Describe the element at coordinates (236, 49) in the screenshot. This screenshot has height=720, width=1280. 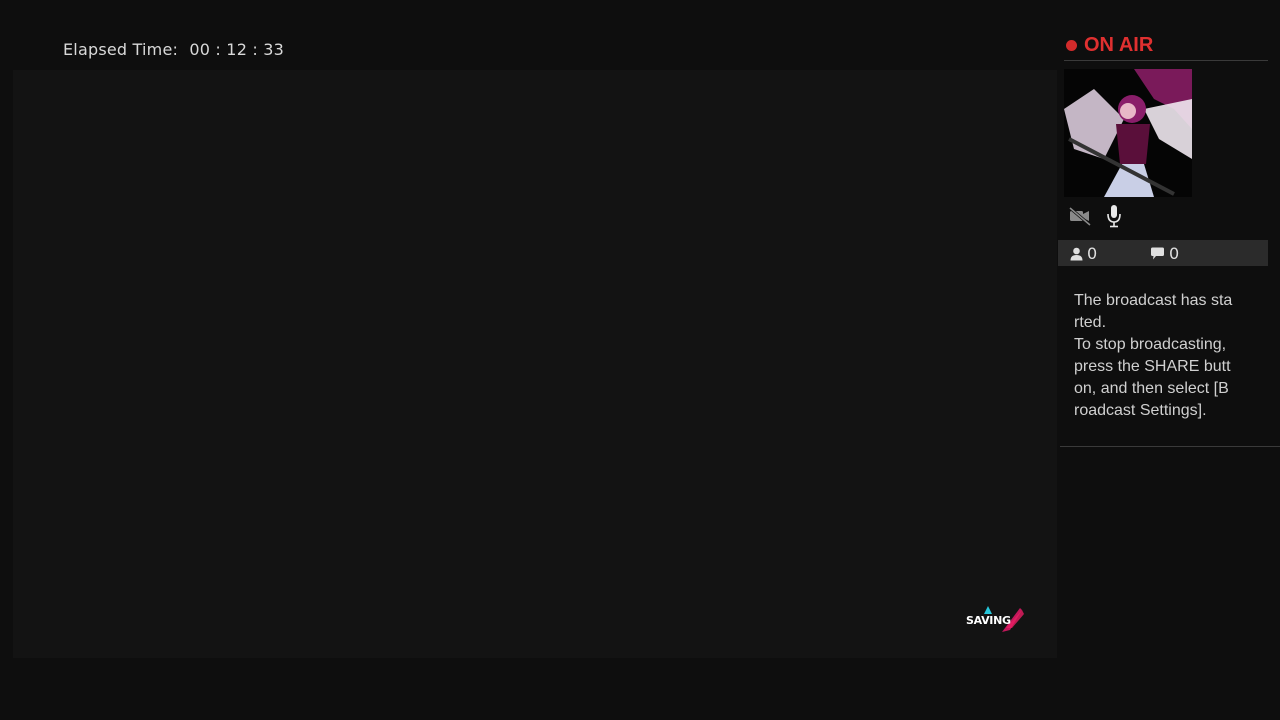
I see `elapsed-time-value: 00 : 12 : 33` at that location.